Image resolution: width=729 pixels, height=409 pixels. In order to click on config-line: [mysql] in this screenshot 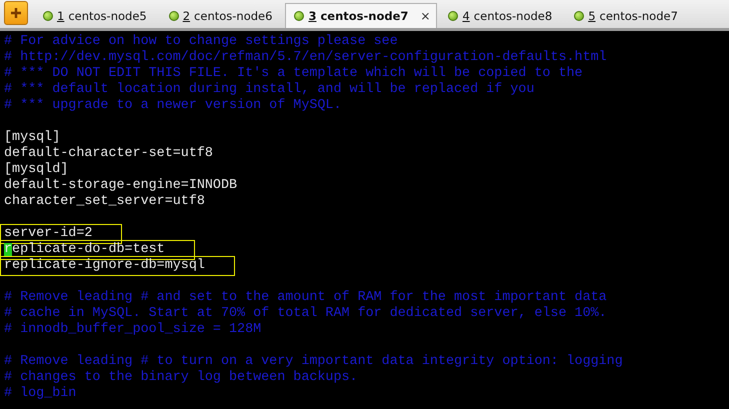, I will do `click(32, 138)`.